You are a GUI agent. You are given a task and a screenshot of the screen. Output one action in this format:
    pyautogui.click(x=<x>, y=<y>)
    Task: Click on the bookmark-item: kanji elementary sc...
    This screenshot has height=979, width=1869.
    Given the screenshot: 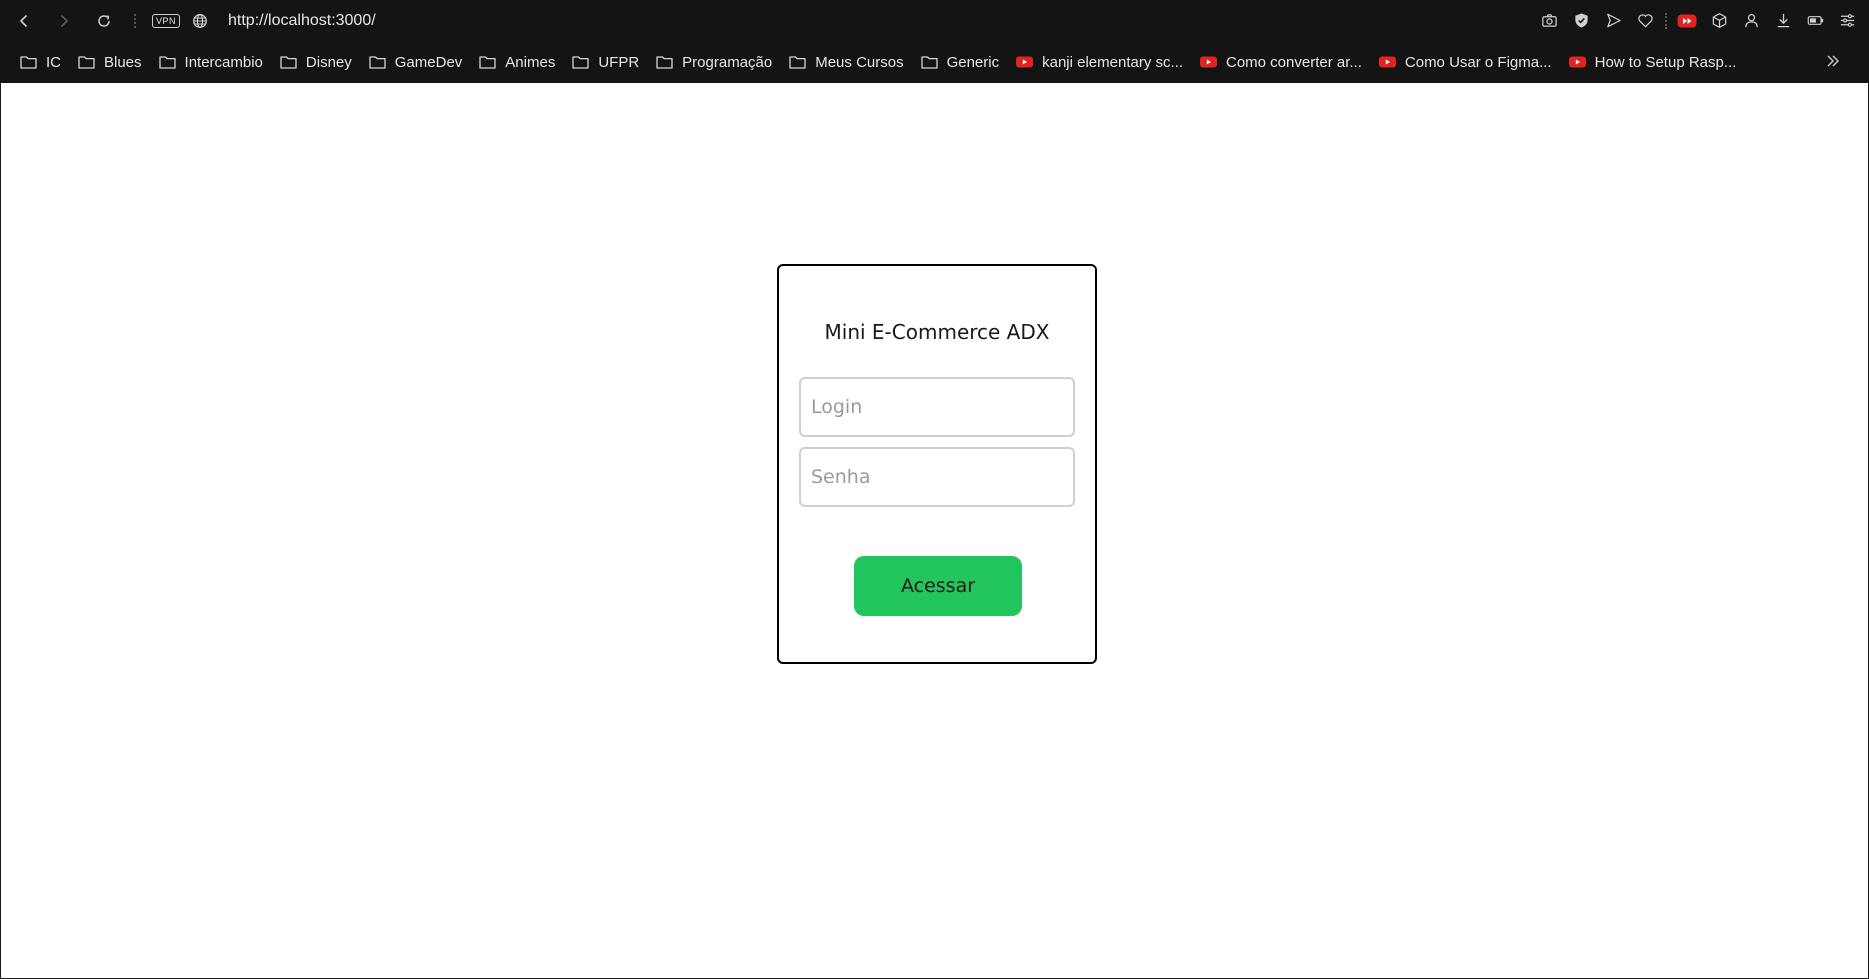 What is the action you would take?
    pyautogui.click(x=1099, y=62)
    